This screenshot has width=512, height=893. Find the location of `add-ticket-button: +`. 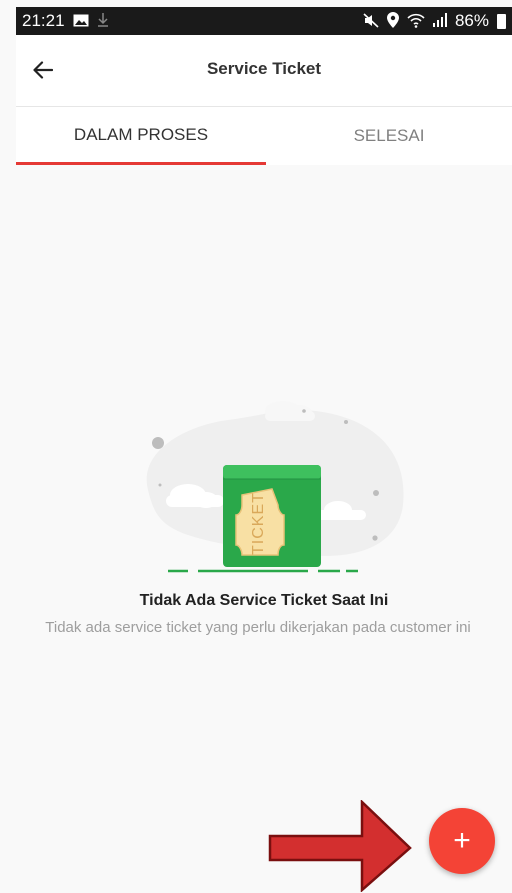

add-ticket-button: + is located at coordinates (462, 841).